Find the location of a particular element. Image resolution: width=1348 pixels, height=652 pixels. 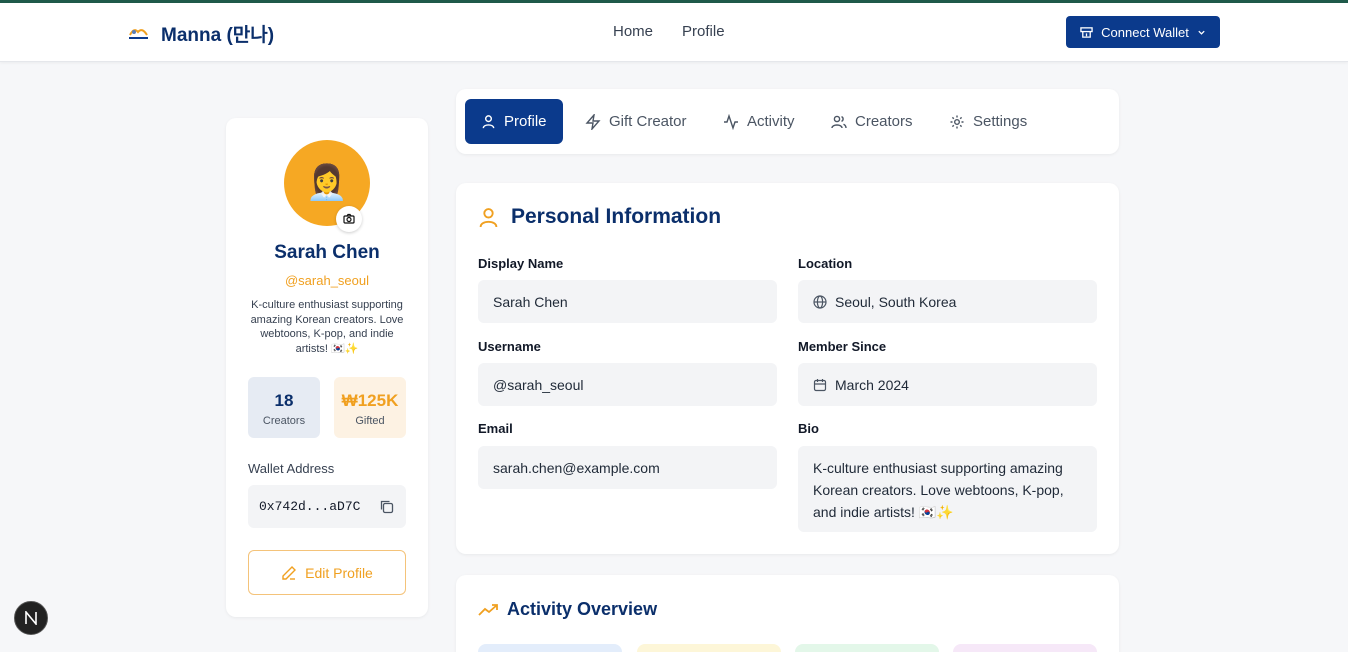

profile-handle: @sarah_seoul is located at coordinates (327, 280).